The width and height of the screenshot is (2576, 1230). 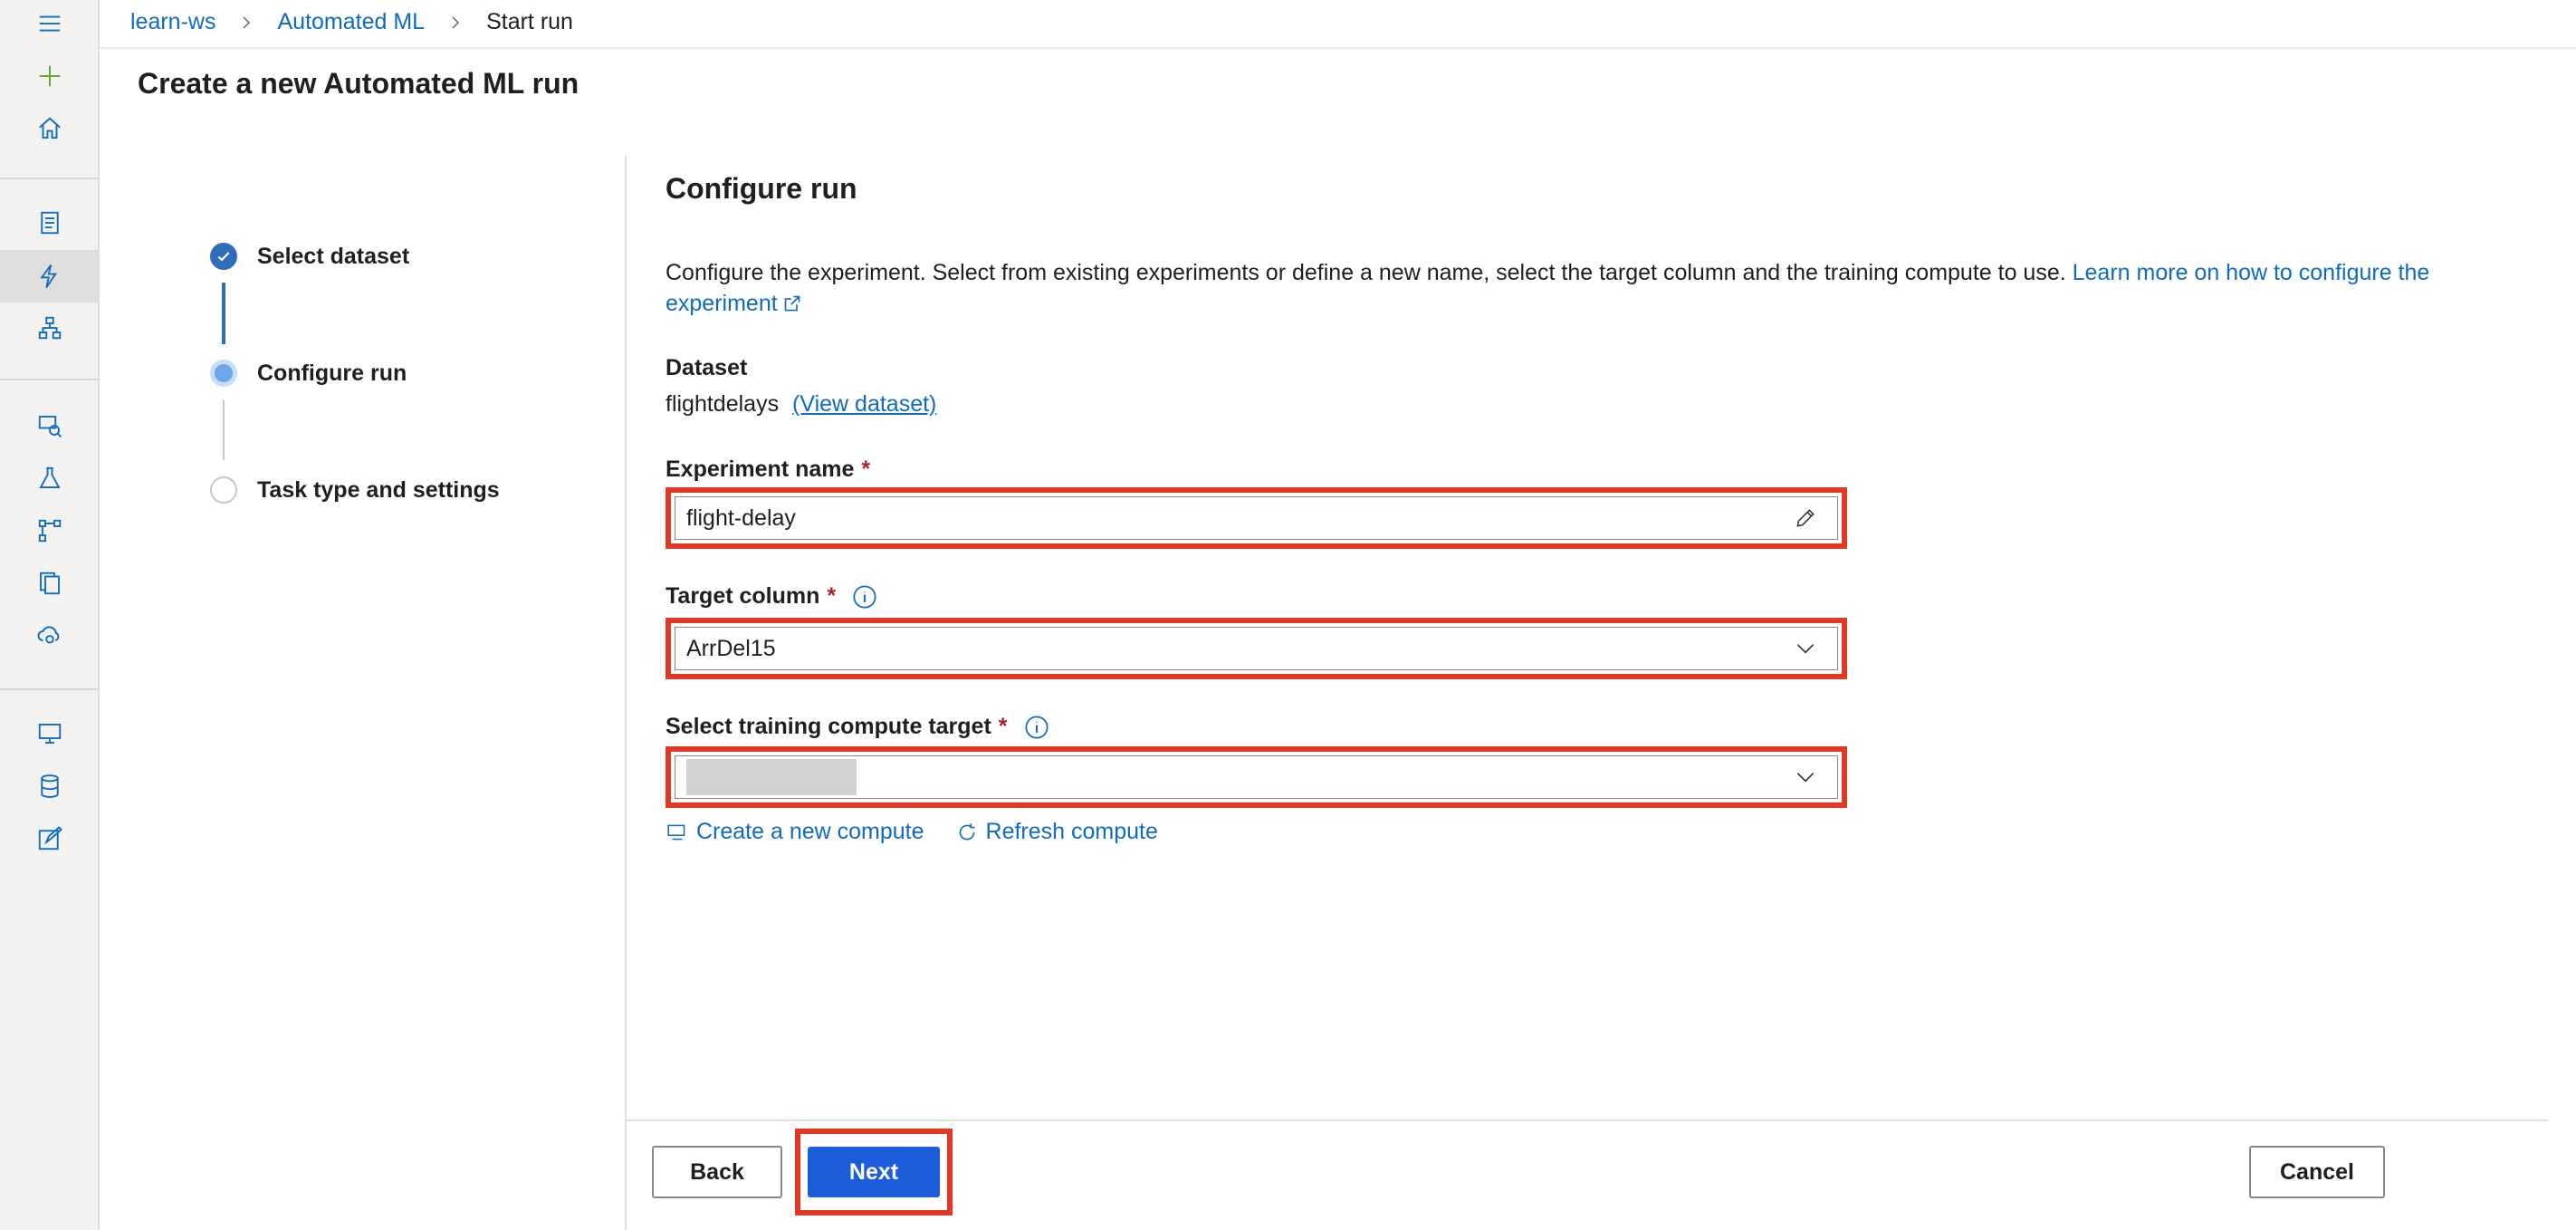 I want to click on home-icon, so click(x=50, y=128).